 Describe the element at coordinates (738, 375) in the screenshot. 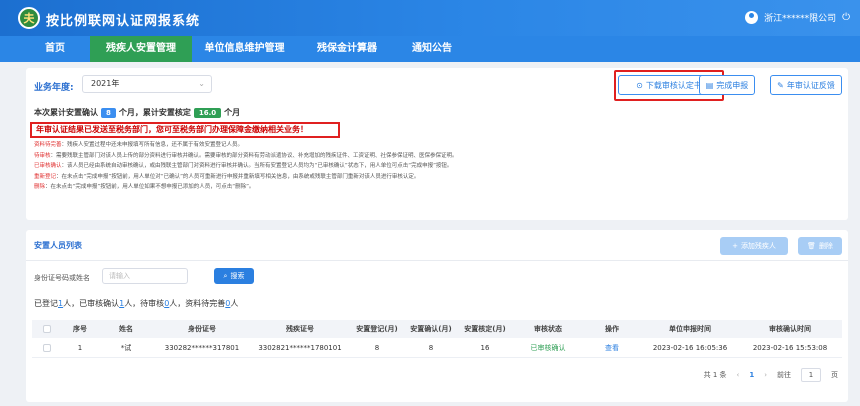

I see `prev-page-icon: ‹` at that location.